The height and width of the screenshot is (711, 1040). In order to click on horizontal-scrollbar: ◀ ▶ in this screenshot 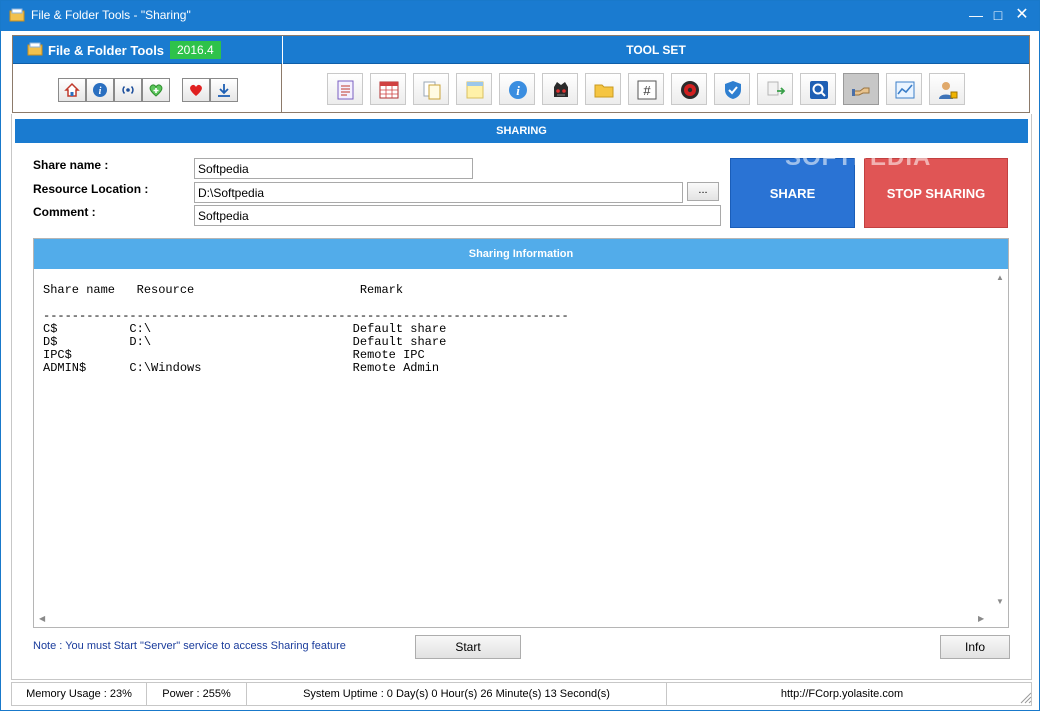, I will do `click(513, 619)`.